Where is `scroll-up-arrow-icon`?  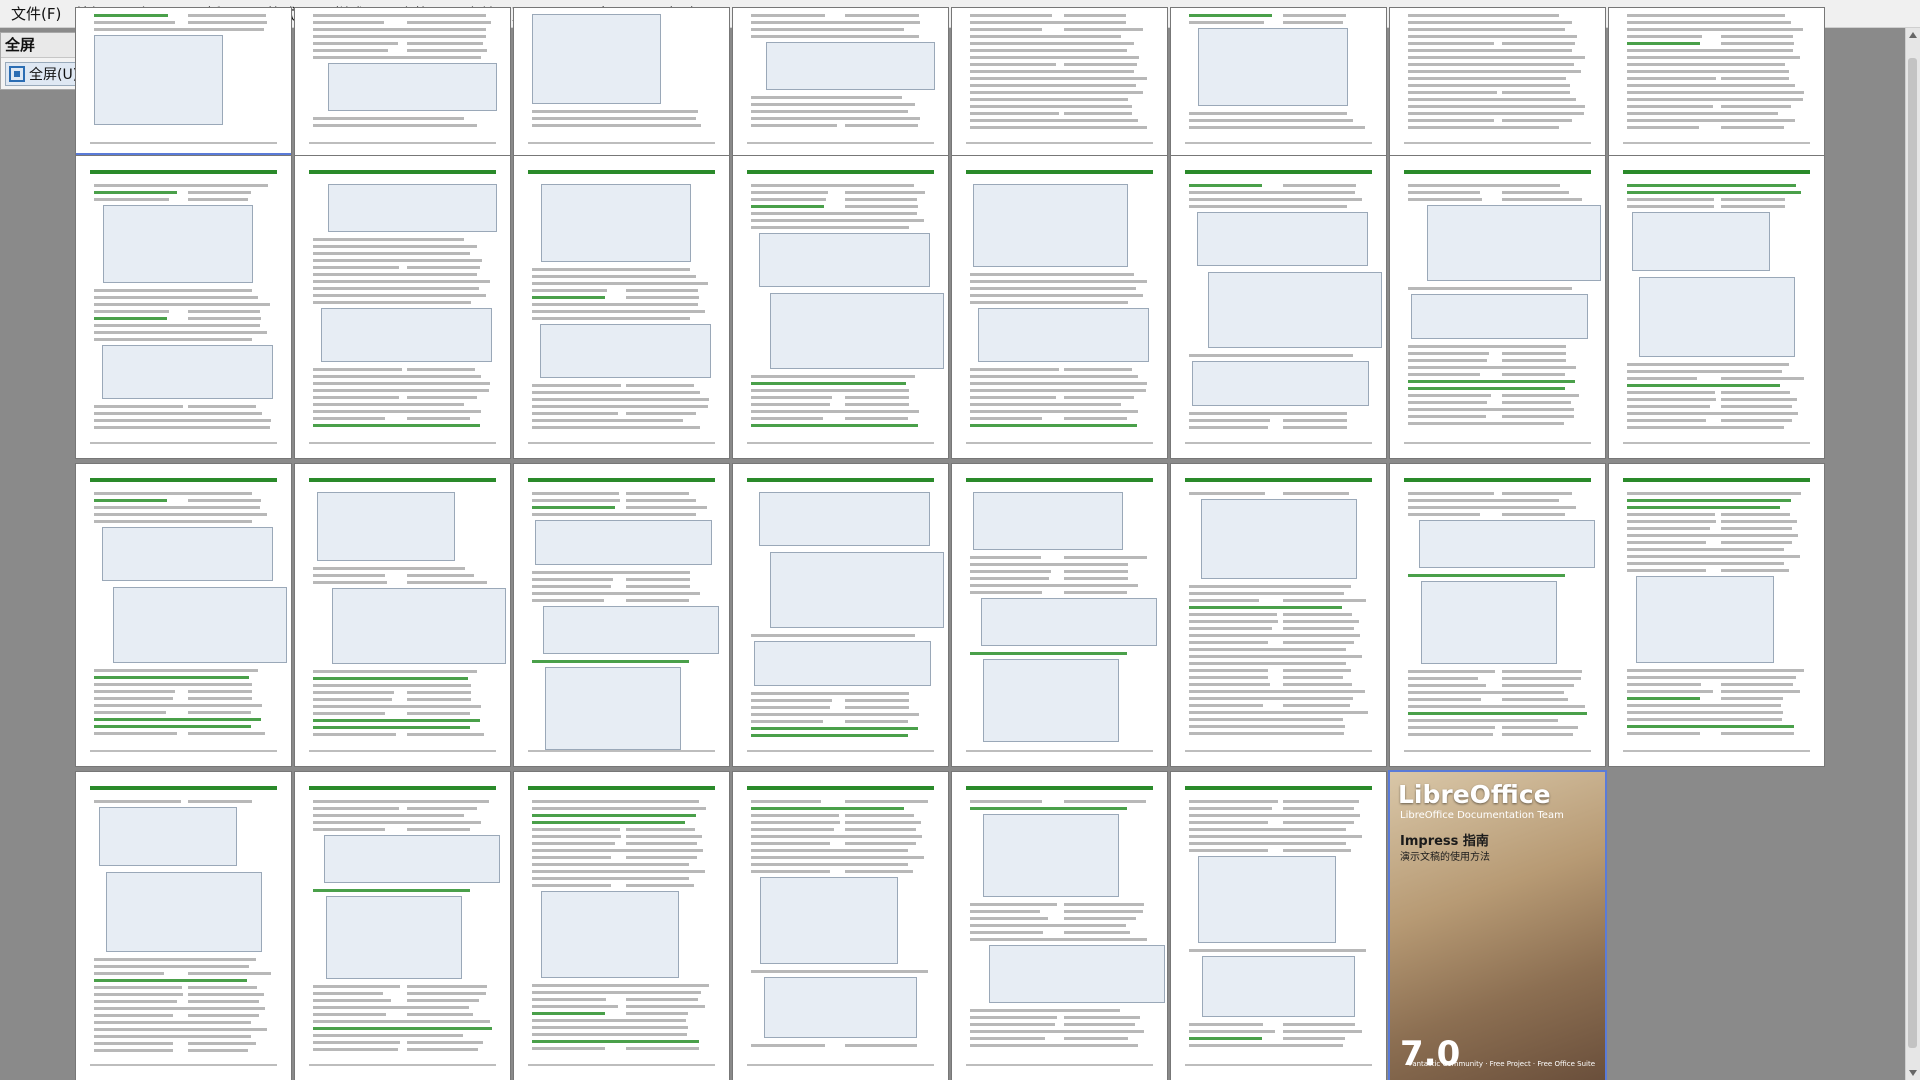
scroll-up-arrow-icon is located at coordinates (1913, 35).